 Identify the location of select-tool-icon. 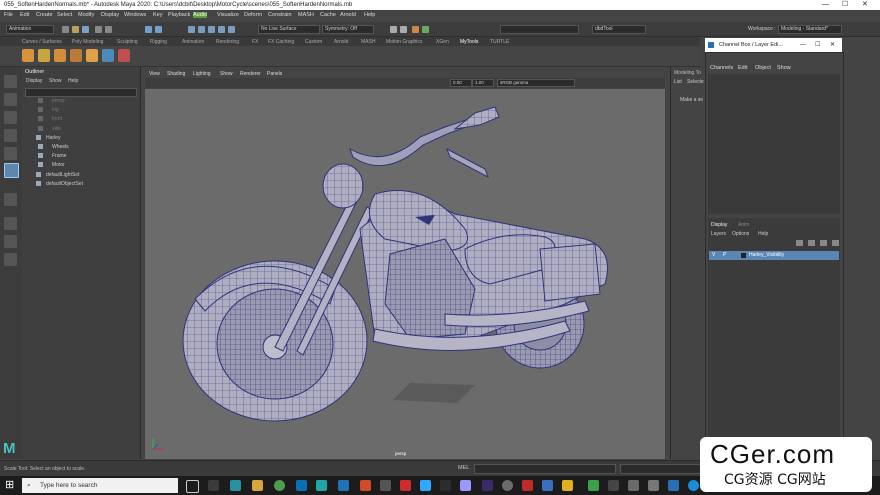
(10, 81).